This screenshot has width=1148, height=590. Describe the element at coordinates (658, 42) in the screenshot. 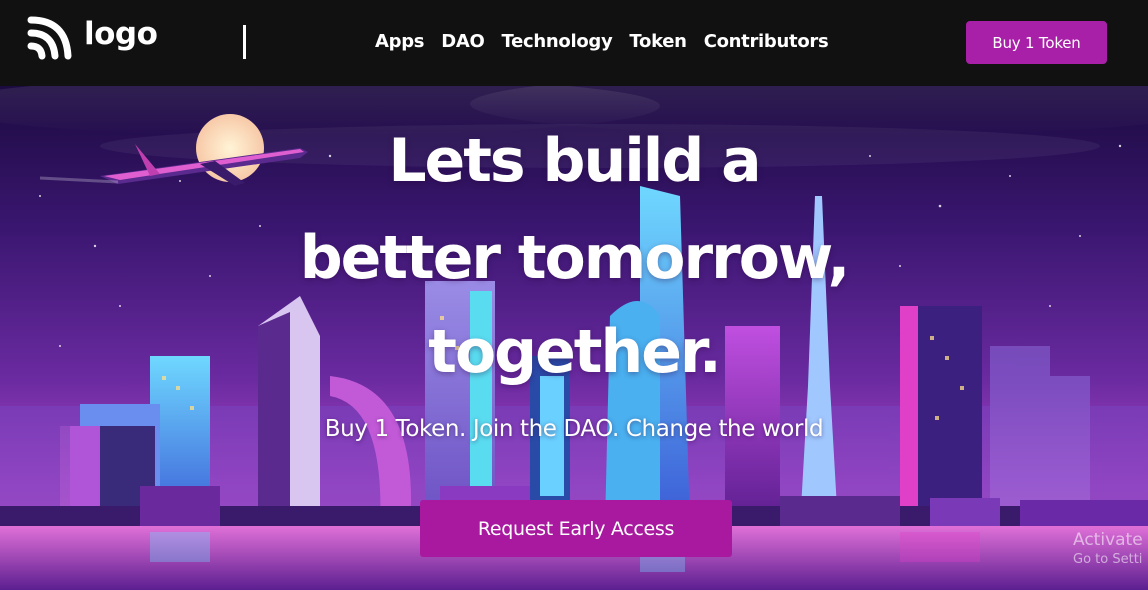

I see `nav-token: Token` at that location.